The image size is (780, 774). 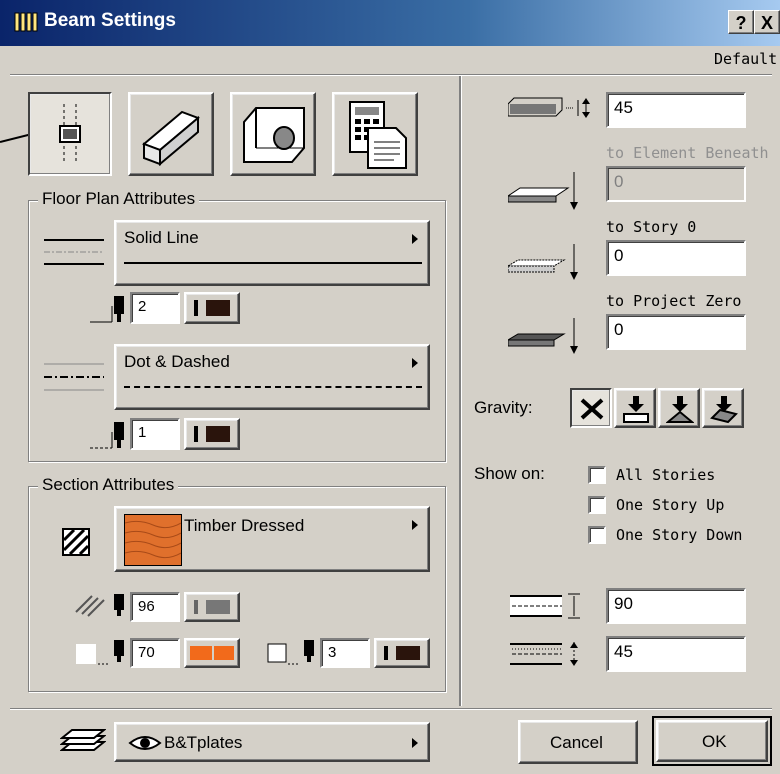 What do you see at coordinates (212, 308) in the screenshot?
I see `line-color-1-button` at bounding box center [212, 308].